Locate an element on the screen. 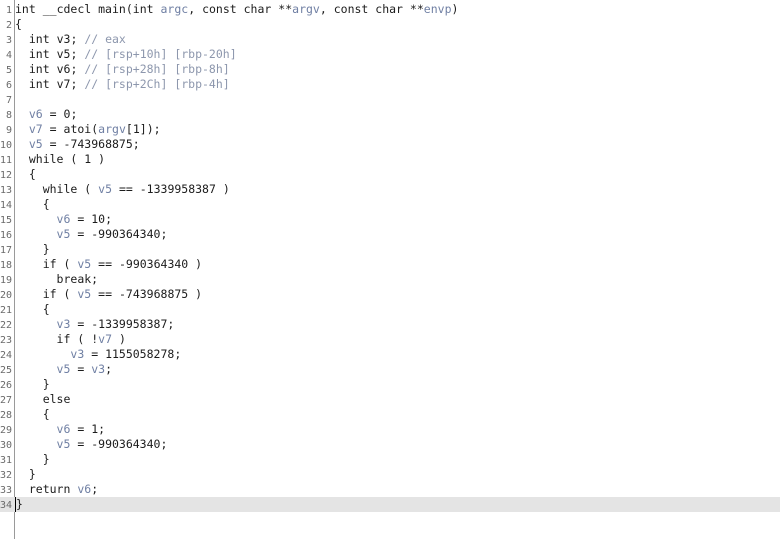 Image resolution: width=780 pixels, height=539 pixels. code-line: 9 v7 = atoi(argv[1]); is located at coordinates (390, 129).